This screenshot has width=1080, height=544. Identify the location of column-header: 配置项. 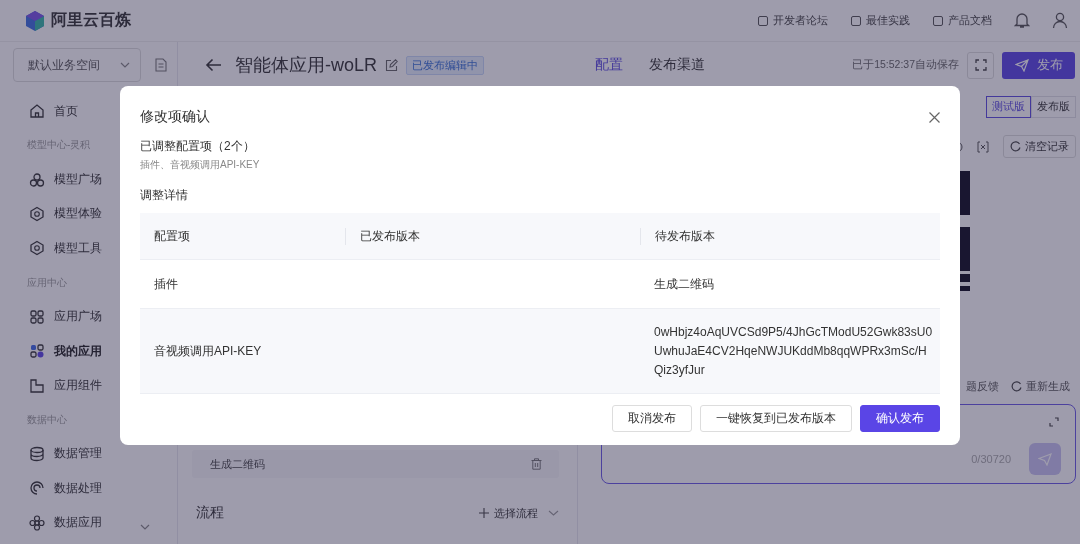
(172, 236).